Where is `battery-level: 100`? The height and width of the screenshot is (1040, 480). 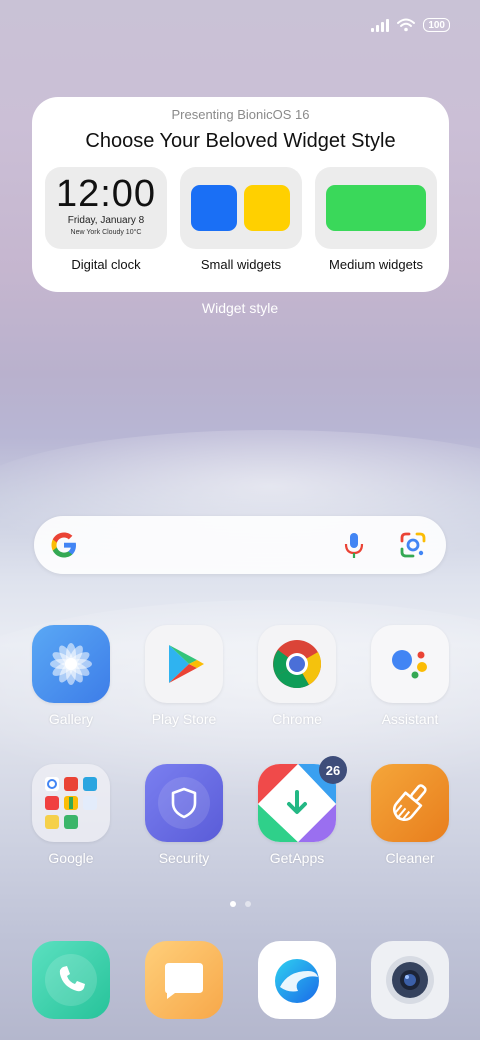
battery-level: 100 is located at coordinates (436, 25).